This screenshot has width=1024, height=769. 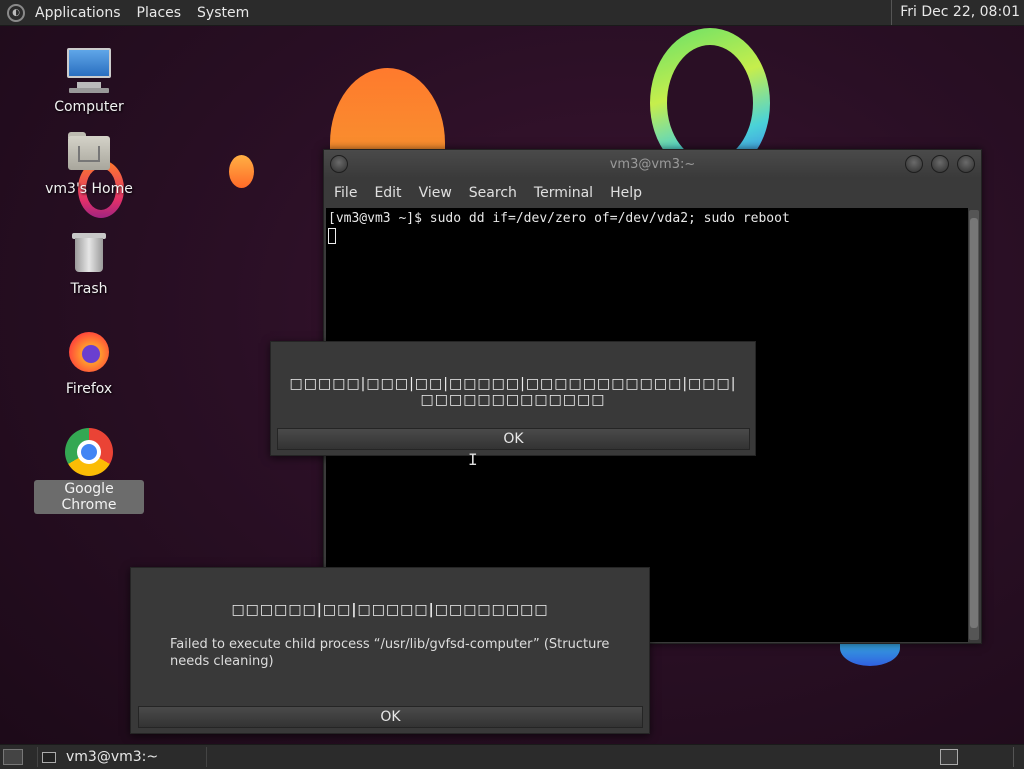 What do you see at coordinates (387, 193) in the screenshot?
I see `menu-edit: Edit` at bounding box center [387, 193].